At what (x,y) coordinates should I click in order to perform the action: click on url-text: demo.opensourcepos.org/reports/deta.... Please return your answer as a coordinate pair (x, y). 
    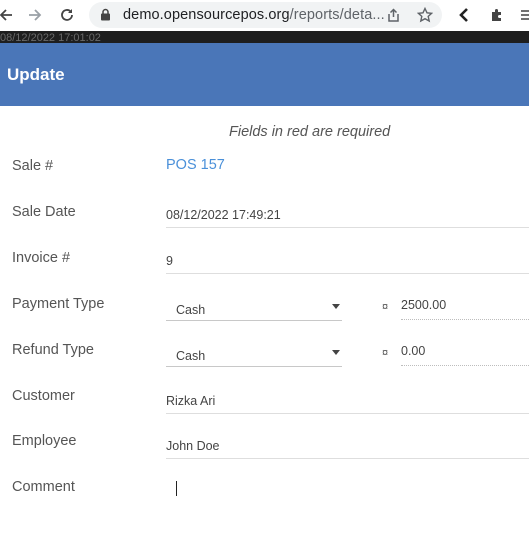
    Looking at the image, I should click on (254, 15).